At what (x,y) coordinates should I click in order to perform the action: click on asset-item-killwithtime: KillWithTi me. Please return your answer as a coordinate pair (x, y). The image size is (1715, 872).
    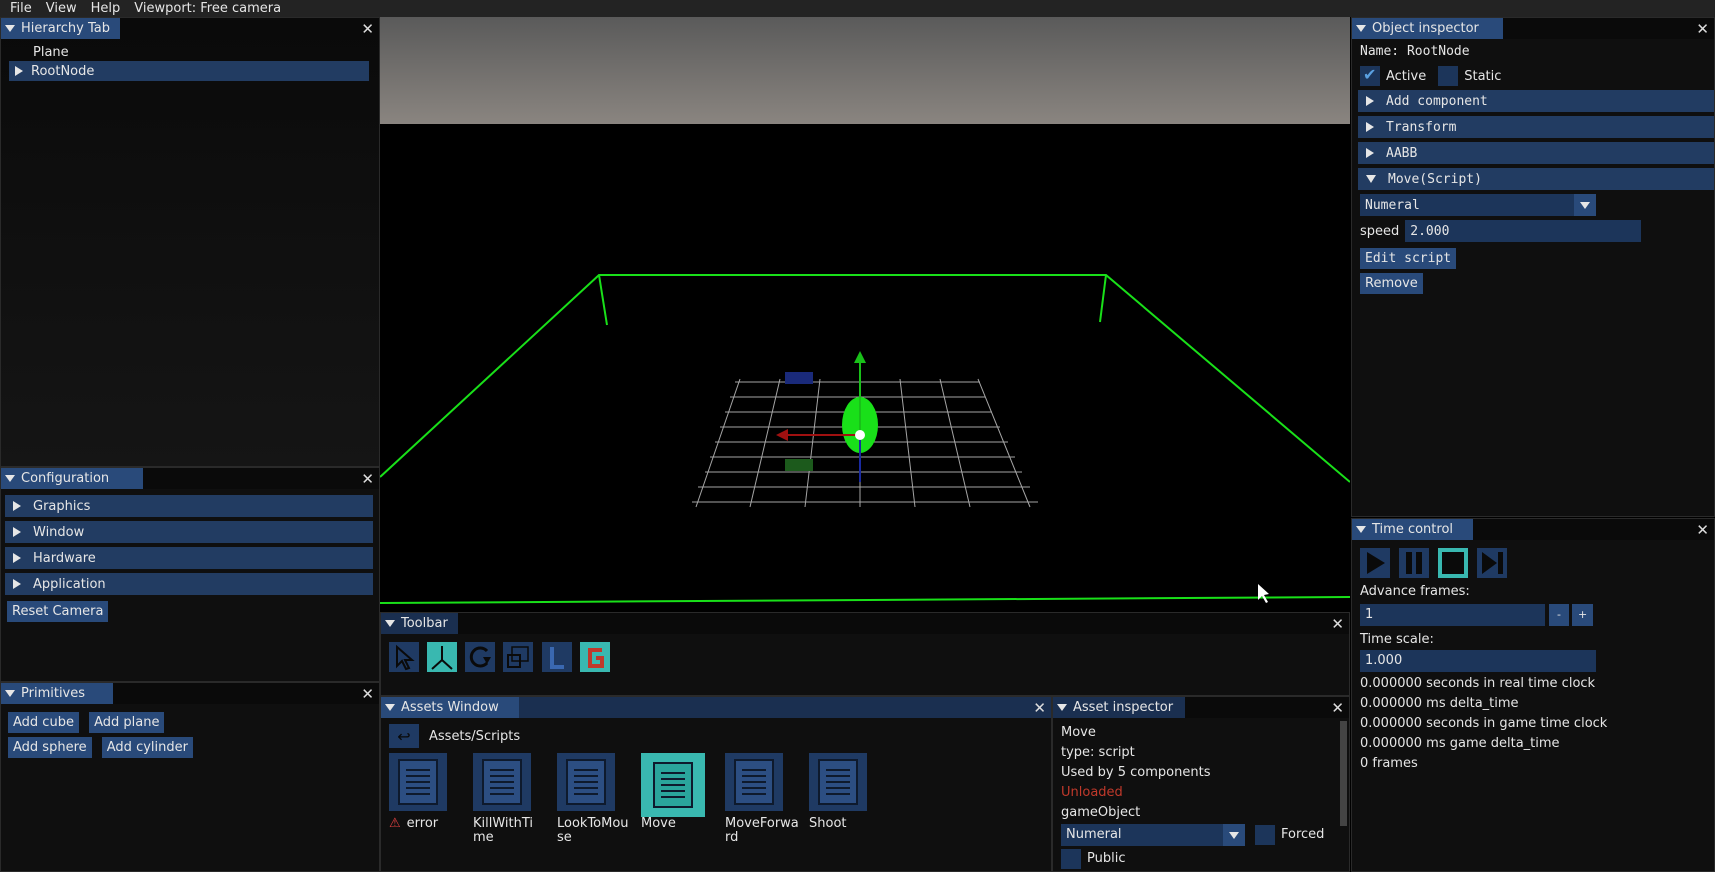
    Looking at the image, I should click on (508, 799).